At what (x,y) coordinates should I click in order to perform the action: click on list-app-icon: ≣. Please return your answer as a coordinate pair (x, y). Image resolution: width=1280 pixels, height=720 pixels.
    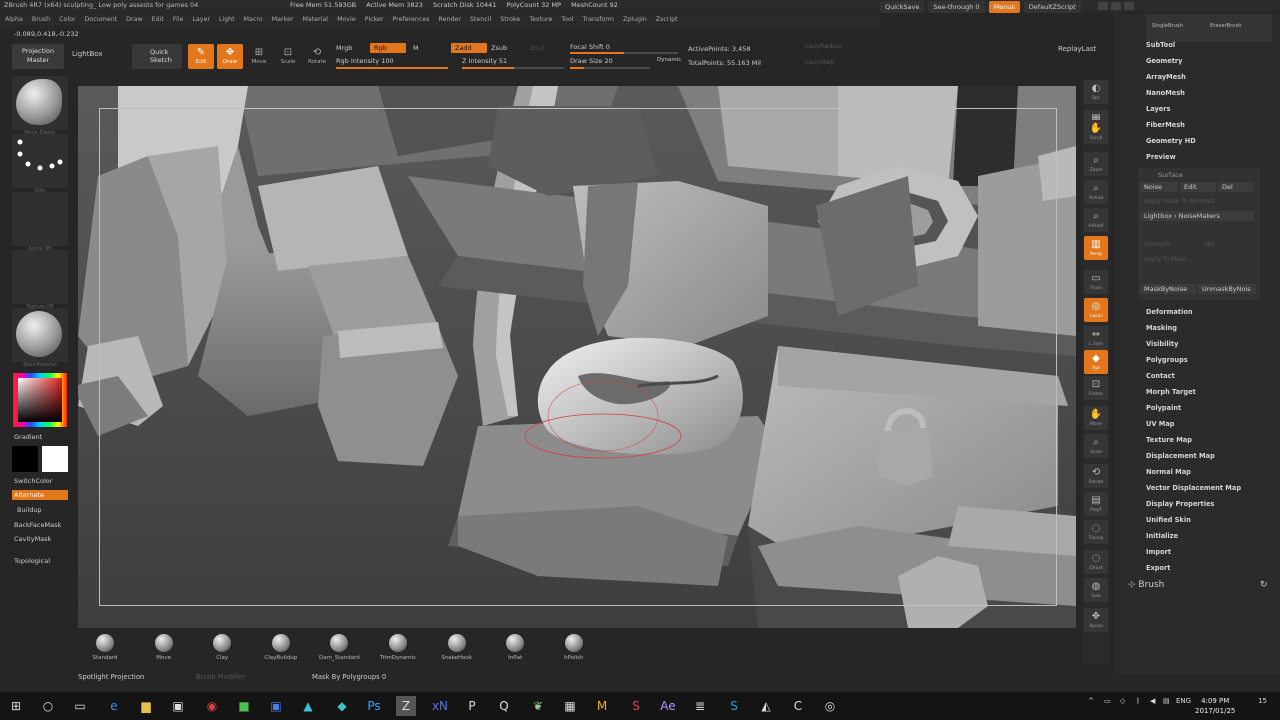
    Looking at the image, I should click on (700, 706).